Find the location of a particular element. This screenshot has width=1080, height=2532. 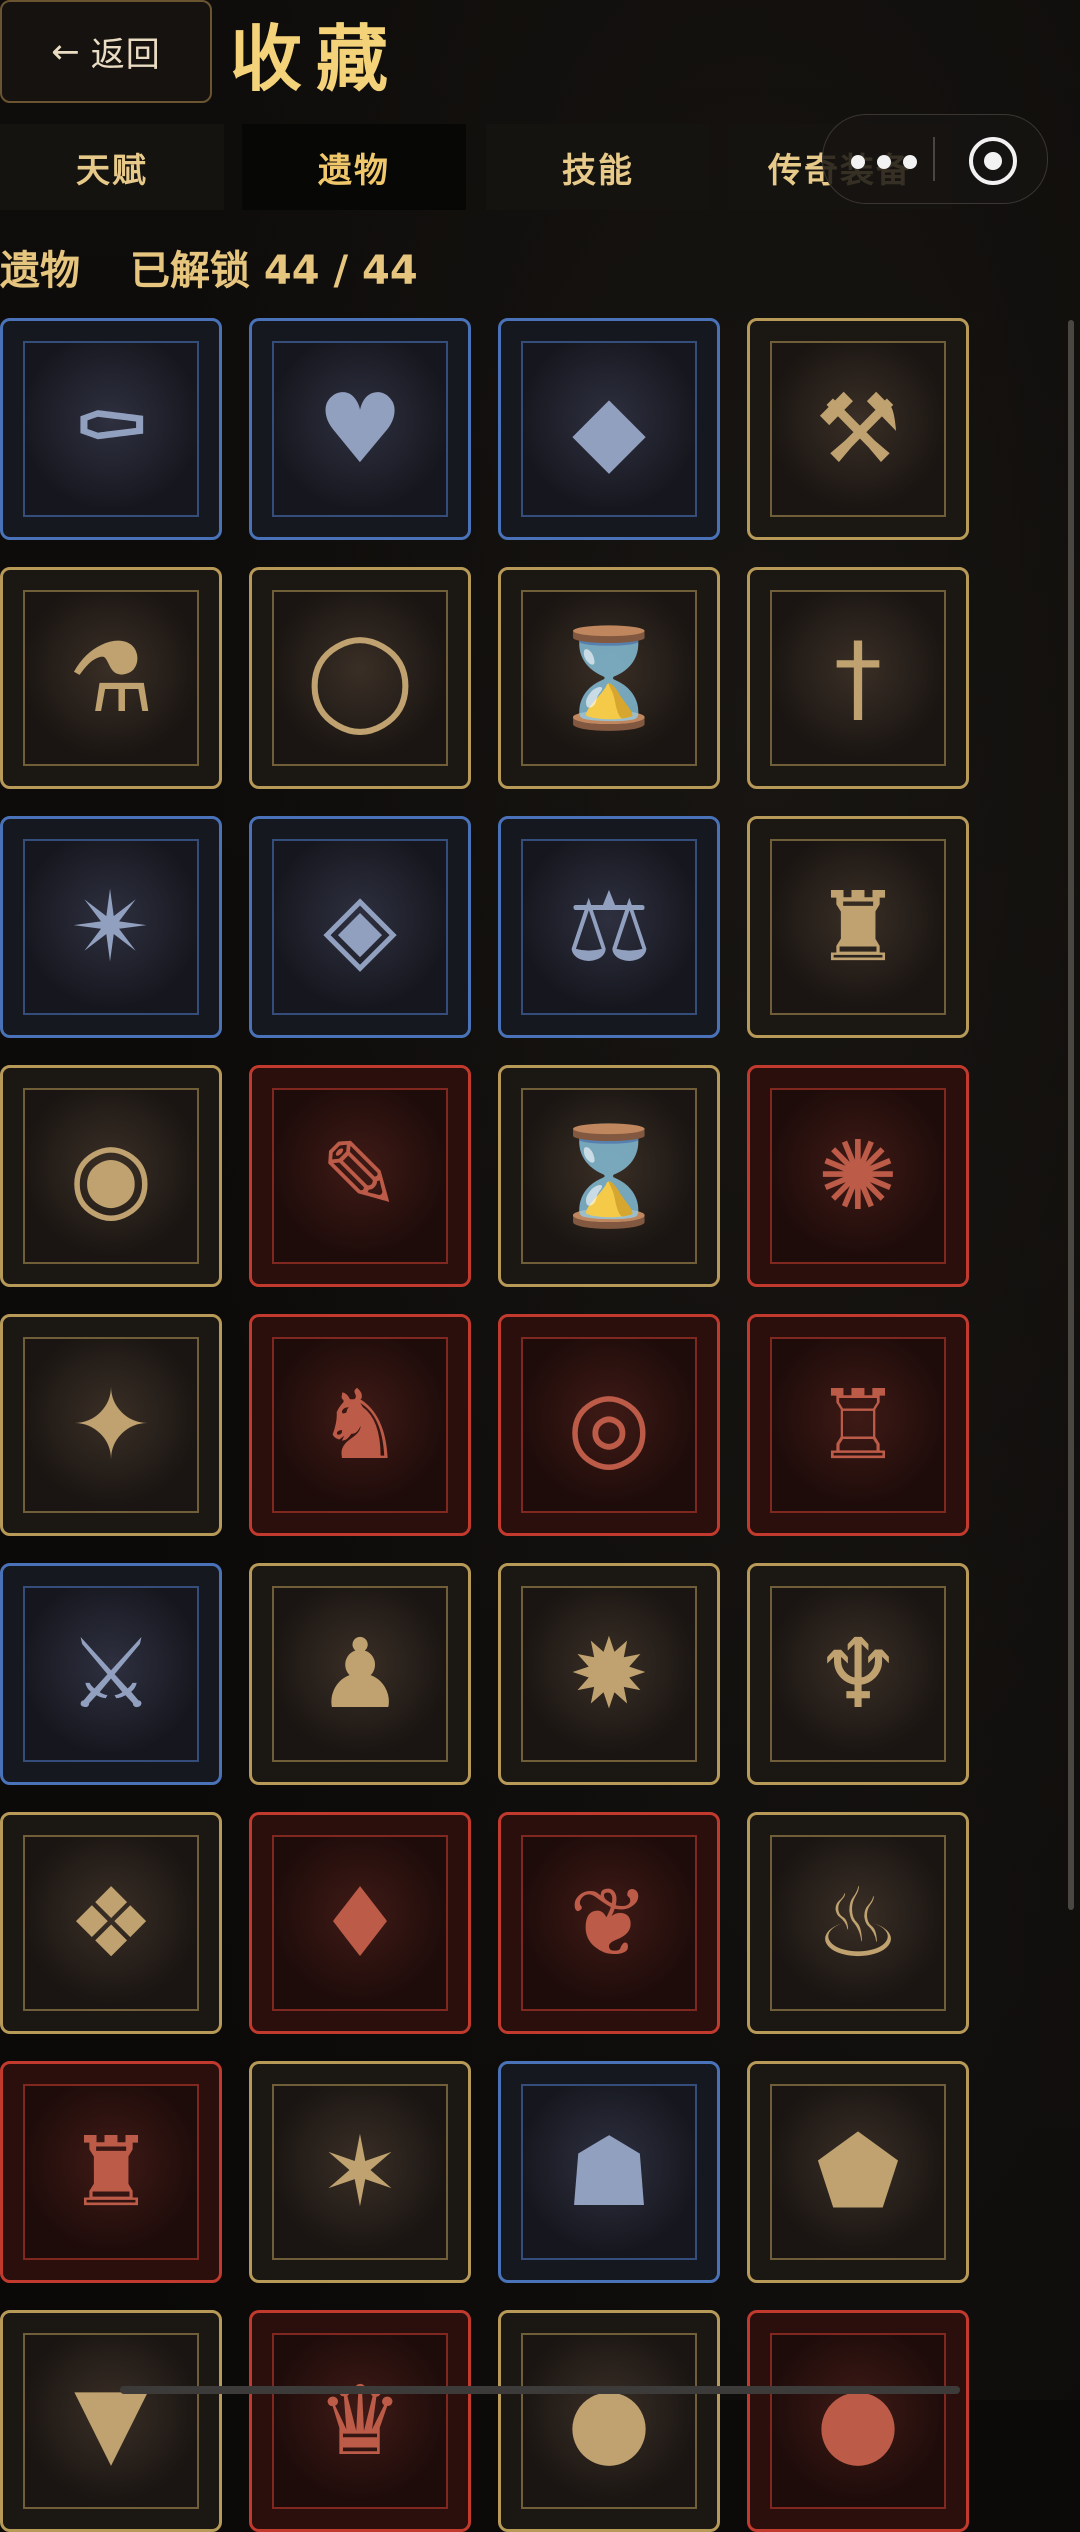

relic-card: ☗ is located at coordinates (609, 2172).